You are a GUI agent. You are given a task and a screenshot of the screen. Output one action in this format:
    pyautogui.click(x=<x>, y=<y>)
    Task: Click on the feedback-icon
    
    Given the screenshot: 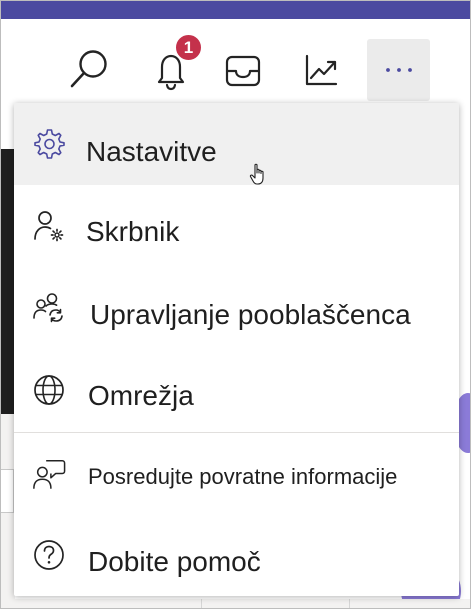 What is the action you would take?
    pyautogui.click(x=49, y=474)
    